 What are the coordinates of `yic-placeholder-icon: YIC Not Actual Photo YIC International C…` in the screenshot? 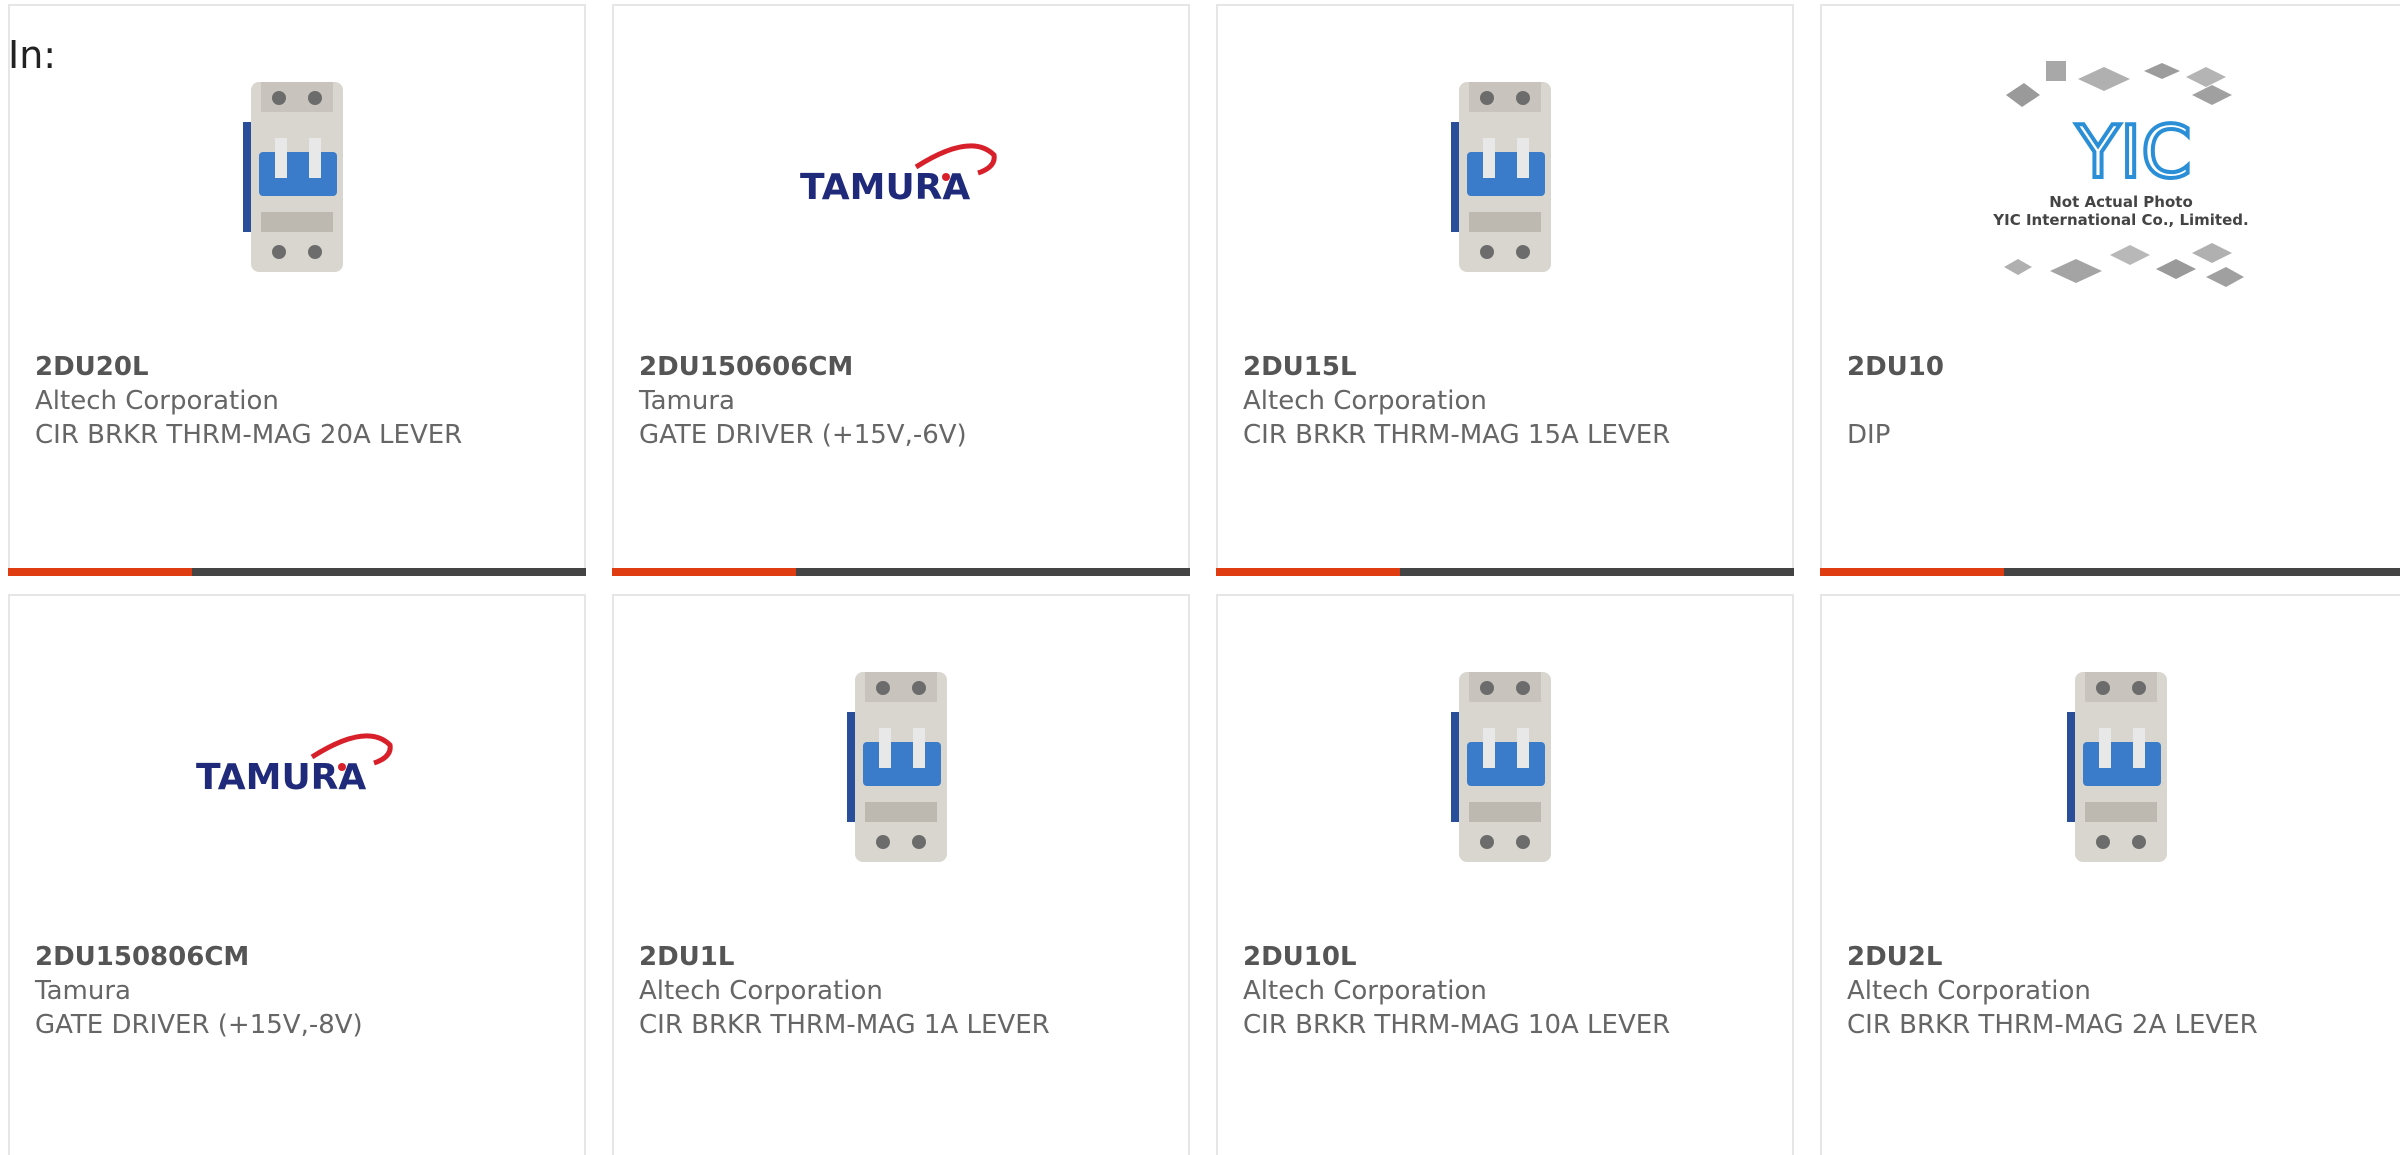 It's located at (2120, 174).